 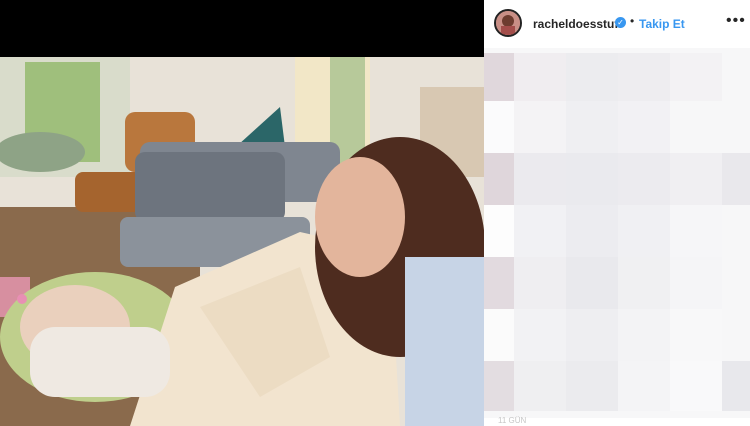 I want to click on more-options-icon: •••, so click(x=736, y=21).